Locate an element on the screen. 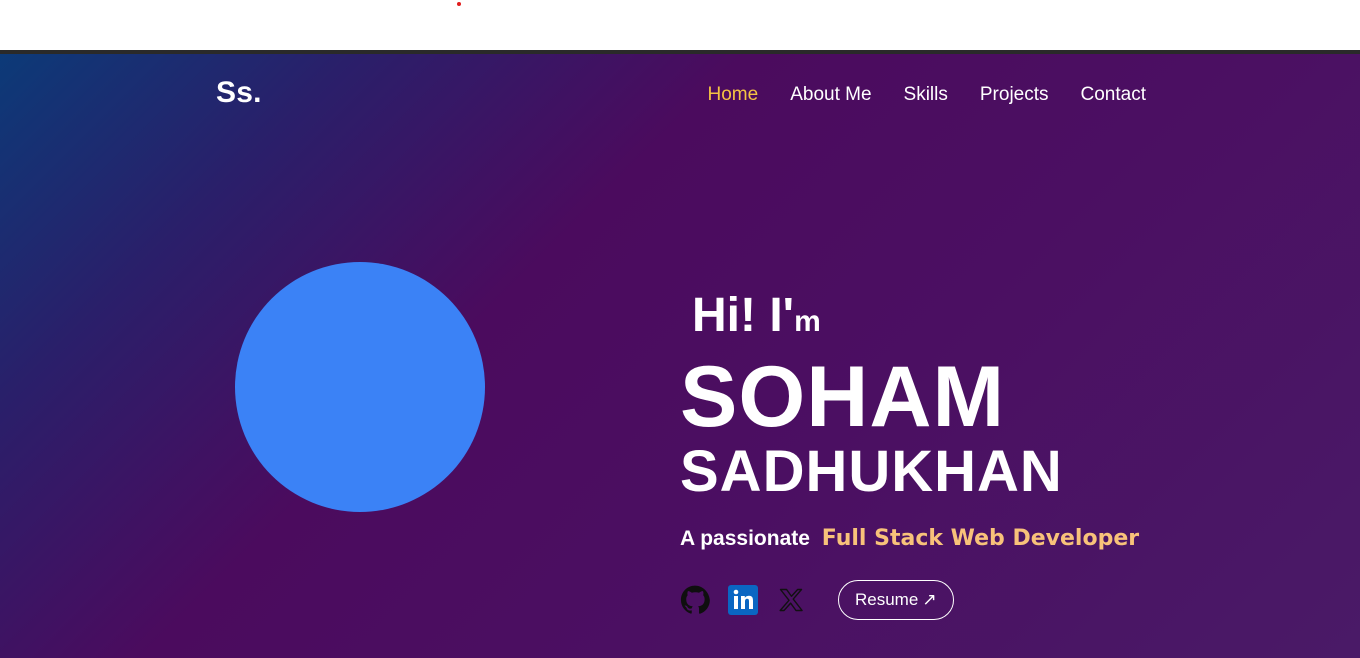 The height and width of the screenshot is (658, 1360). tagline: A passionate Full Stack Web Developer is located at coordinates (960, 539).